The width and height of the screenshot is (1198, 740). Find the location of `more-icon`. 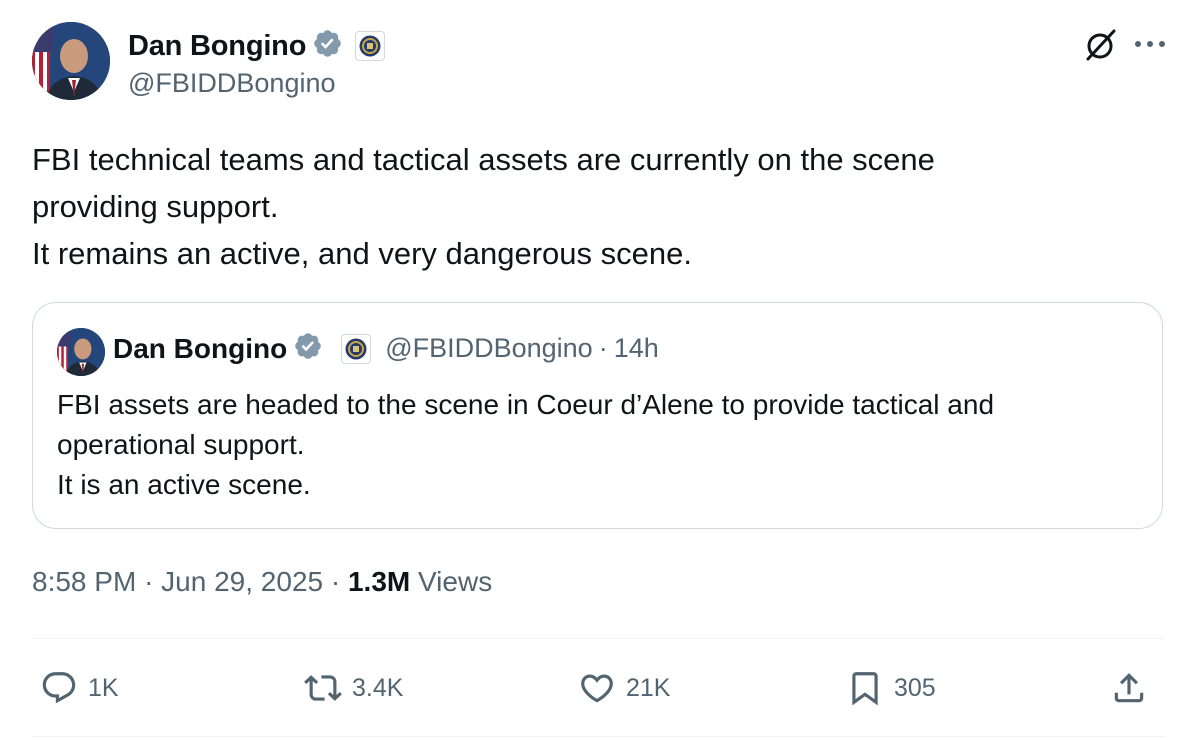

more-icon is located at coordinates (1150, 44).